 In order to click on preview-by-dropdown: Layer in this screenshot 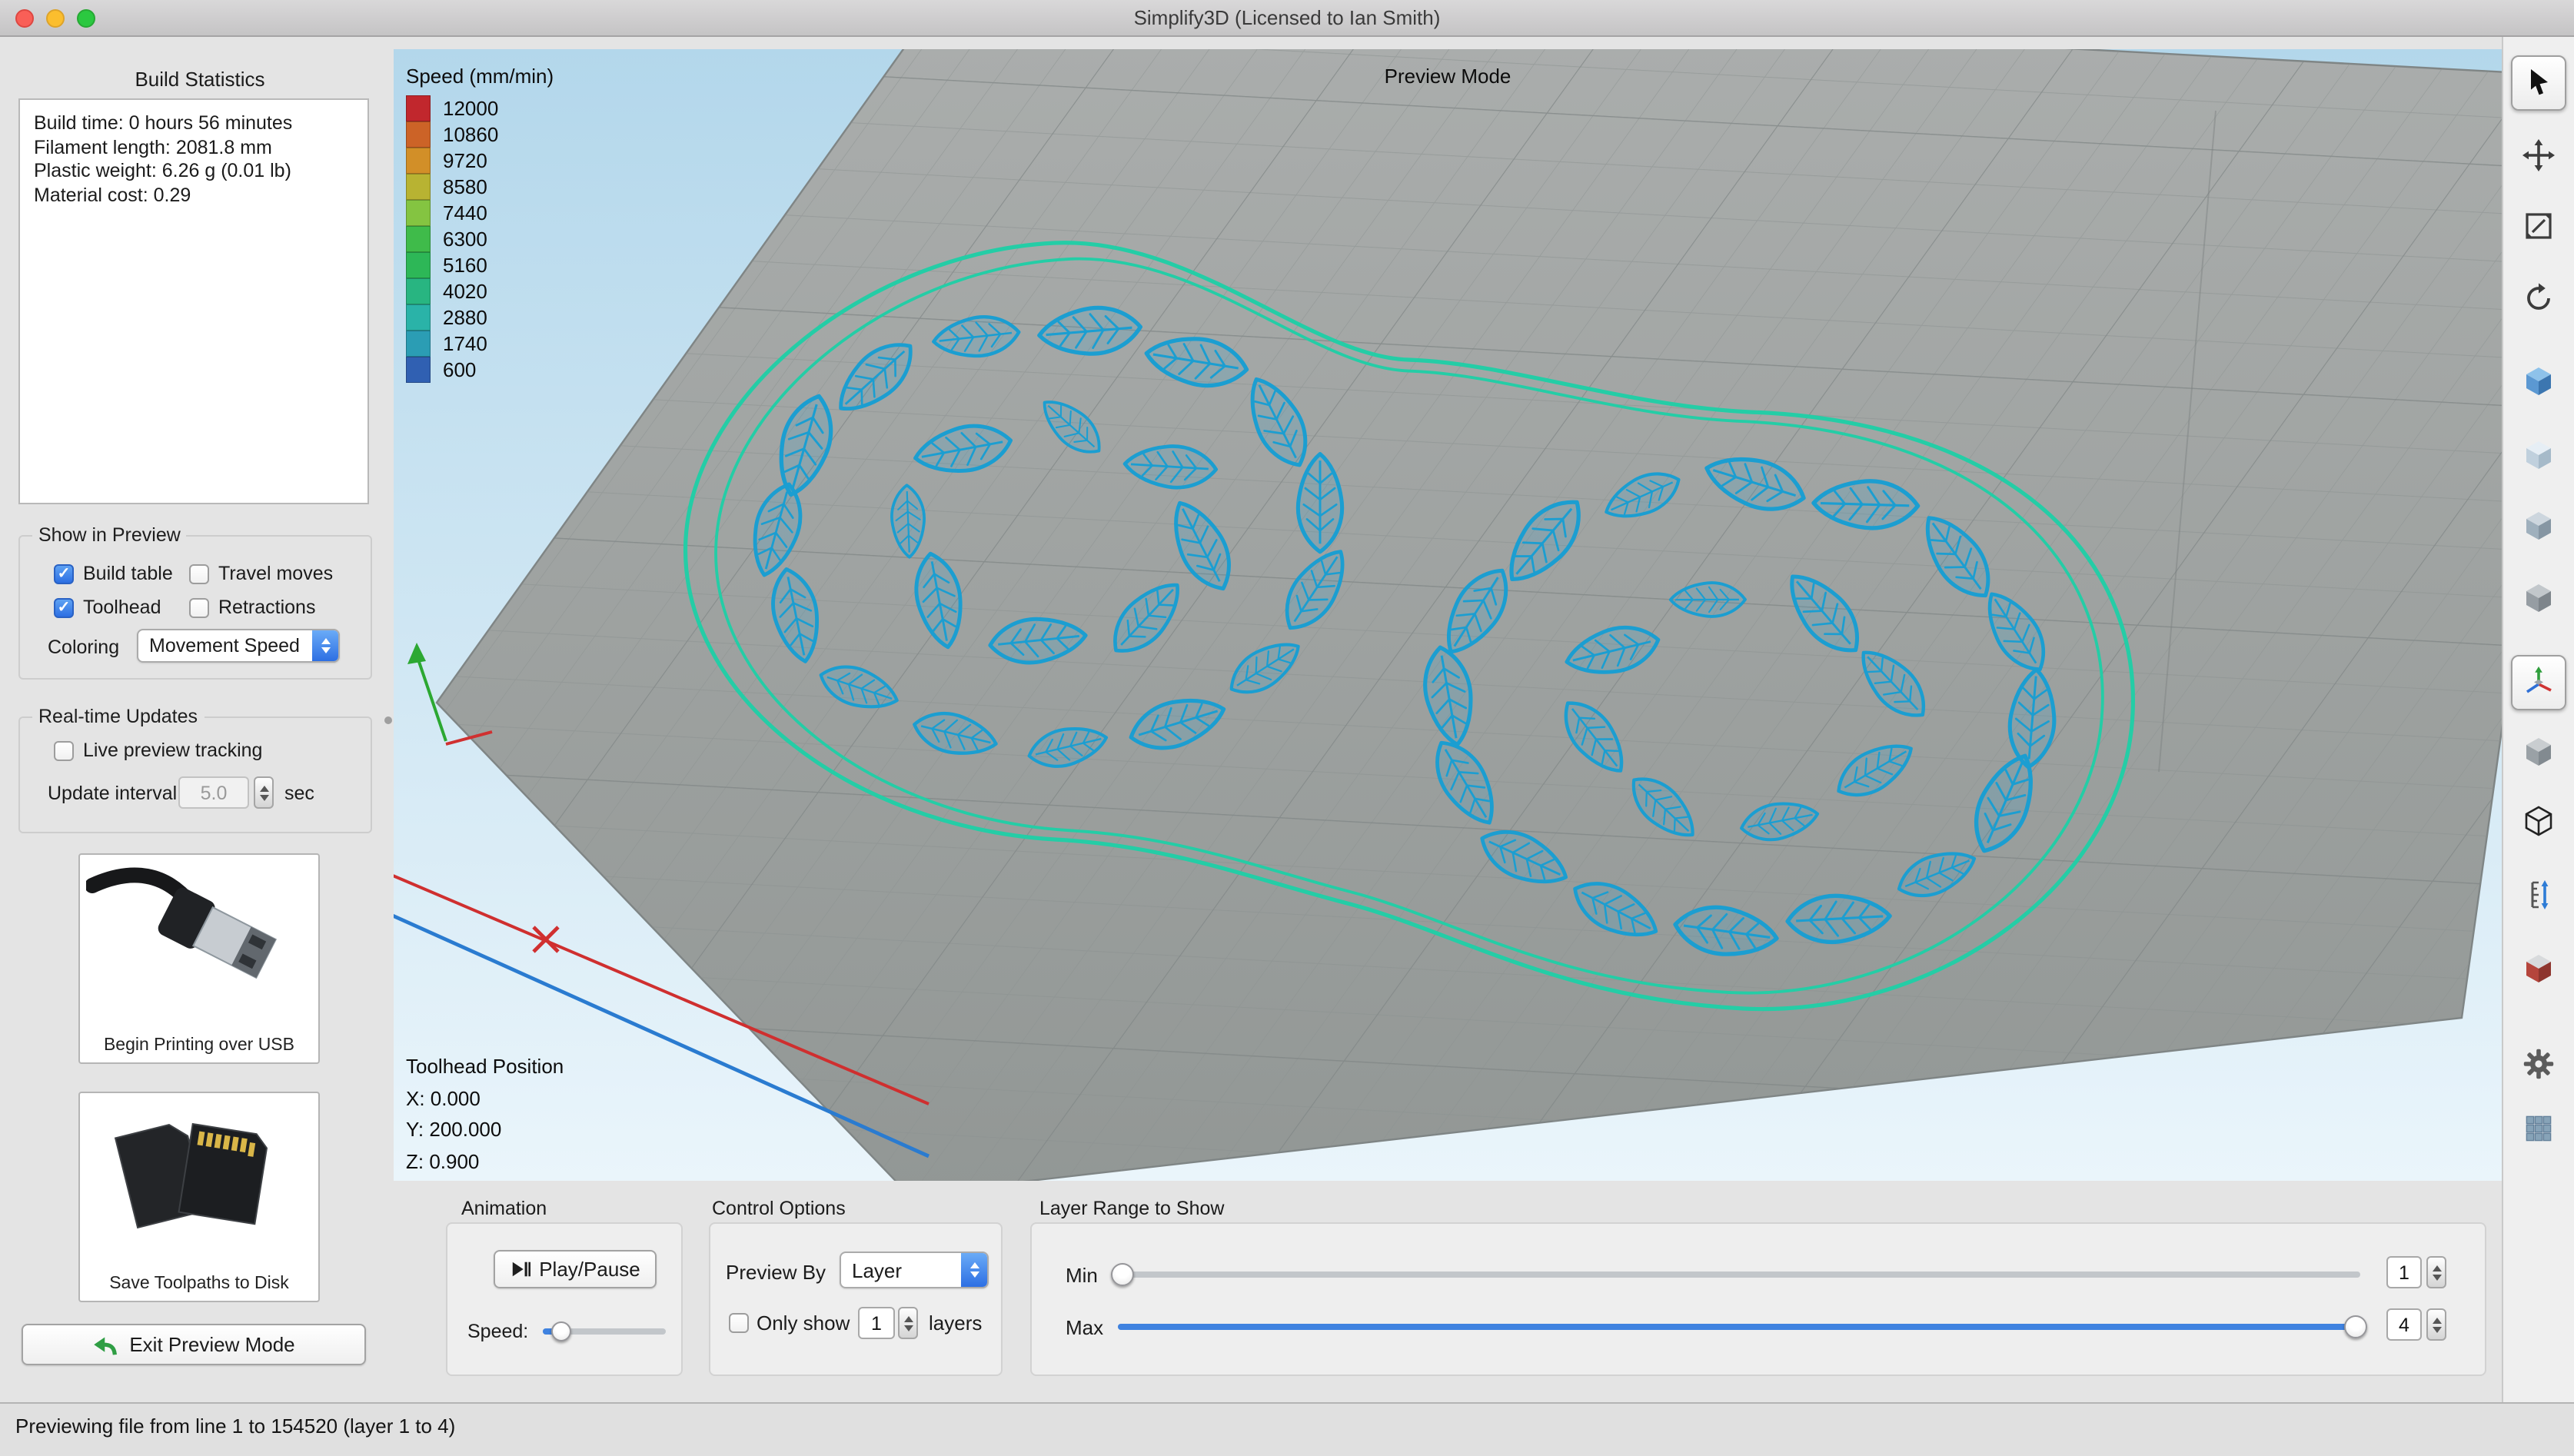, I will do `click(914, 1270)`.